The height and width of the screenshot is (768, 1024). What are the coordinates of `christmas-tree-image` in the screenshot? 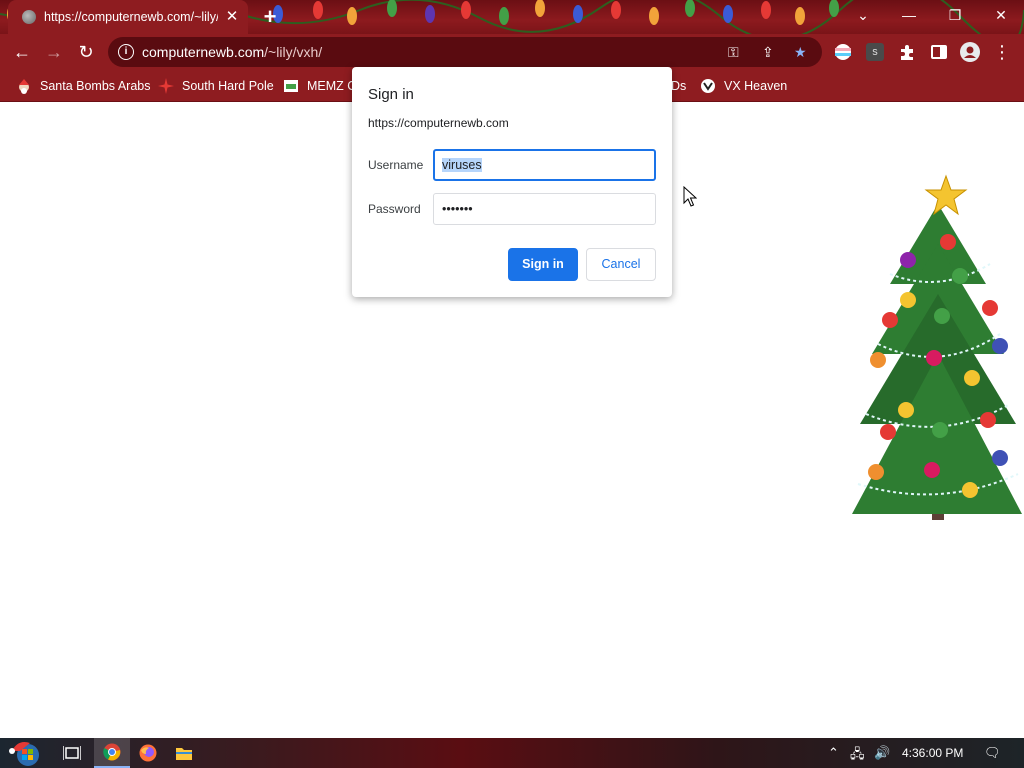 It's located at (937, 347).